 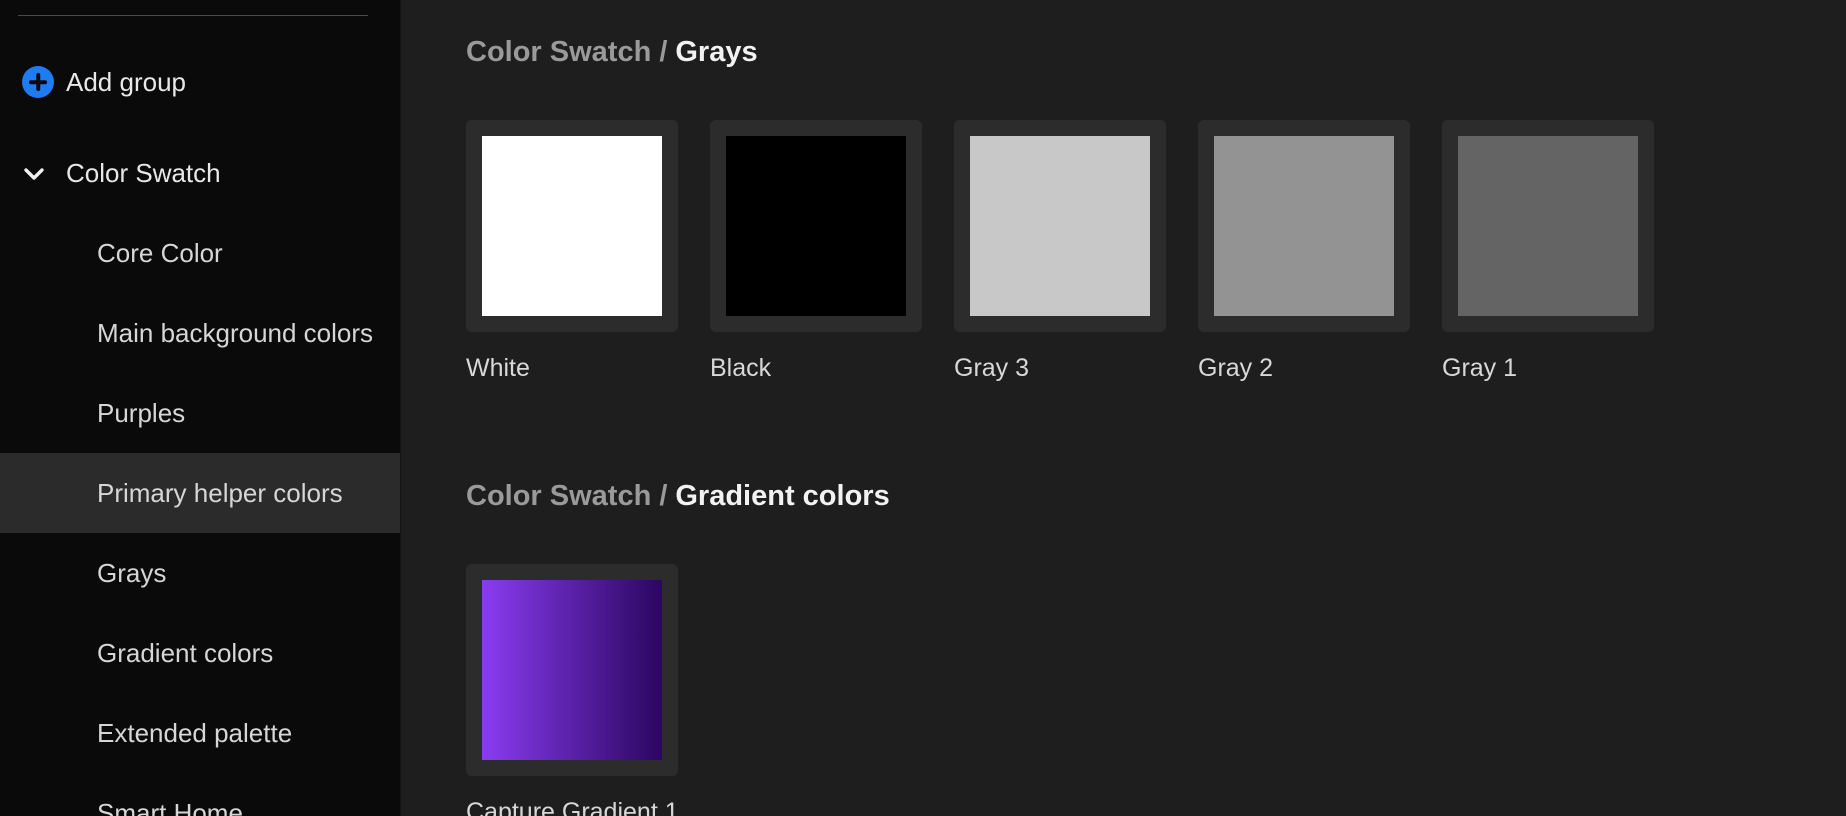 What do you see at coordinates (141, 412) in the screenshot?
I see `sidebar-item-label: Purples` at bounding box center [141, 412].